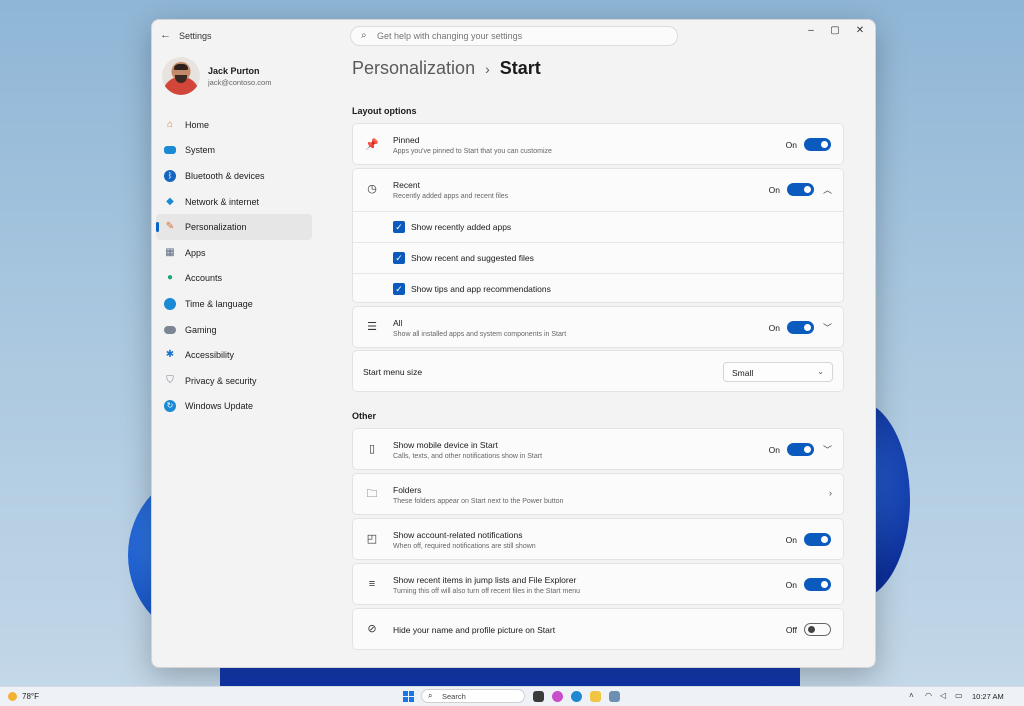  Describe the element at coordinates (458, 535) in the screenshot. I see `account-notif-title: Show account-related notifications` at that location.